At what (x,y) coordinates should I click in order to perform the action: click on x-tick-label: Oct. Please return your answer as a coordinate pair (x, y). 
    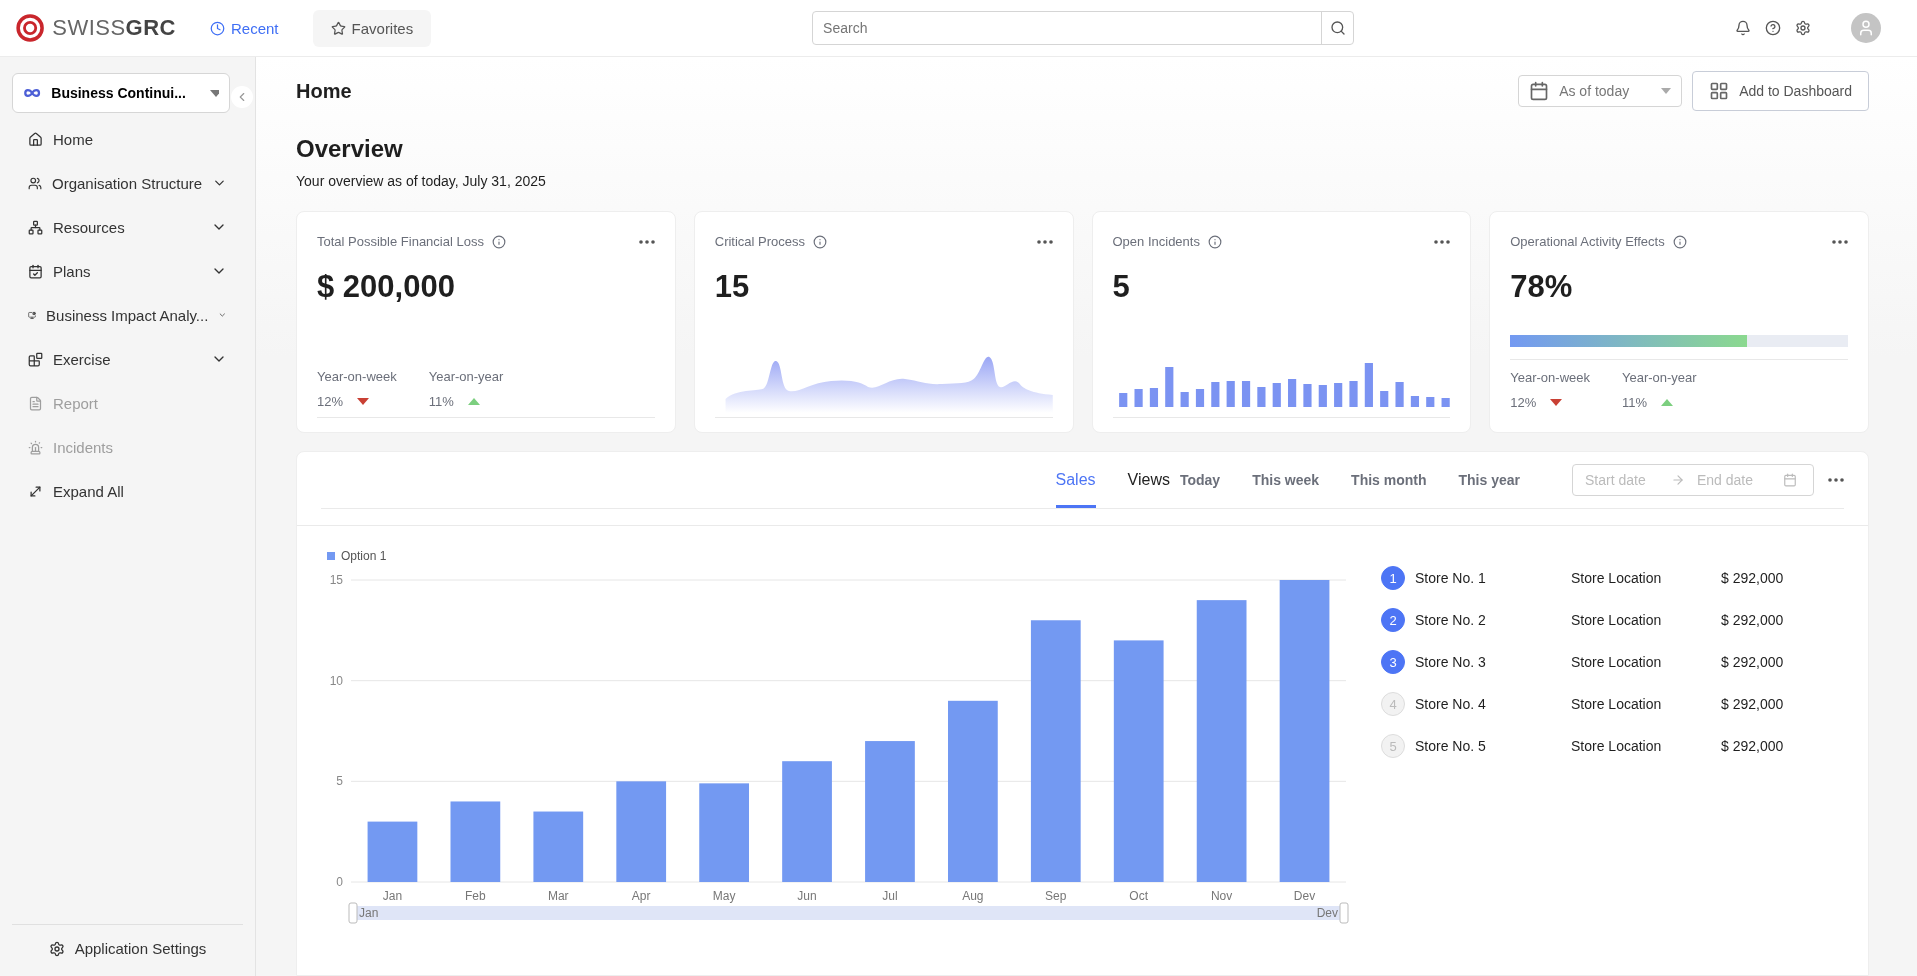
    Looking at the image, I should click on (1139, 896).